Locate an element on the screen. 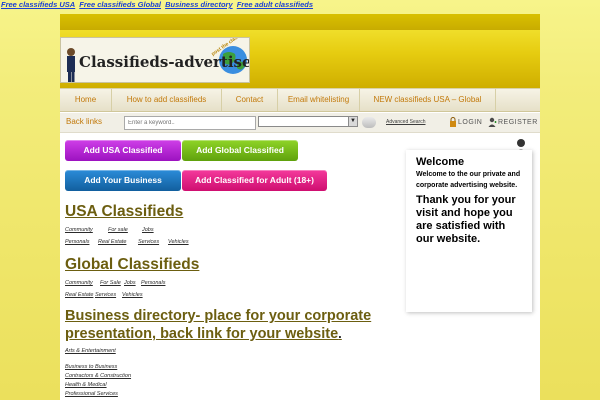 This screenshot has height=400, width=600. heading-period: . is located at coordinates (340, 333).